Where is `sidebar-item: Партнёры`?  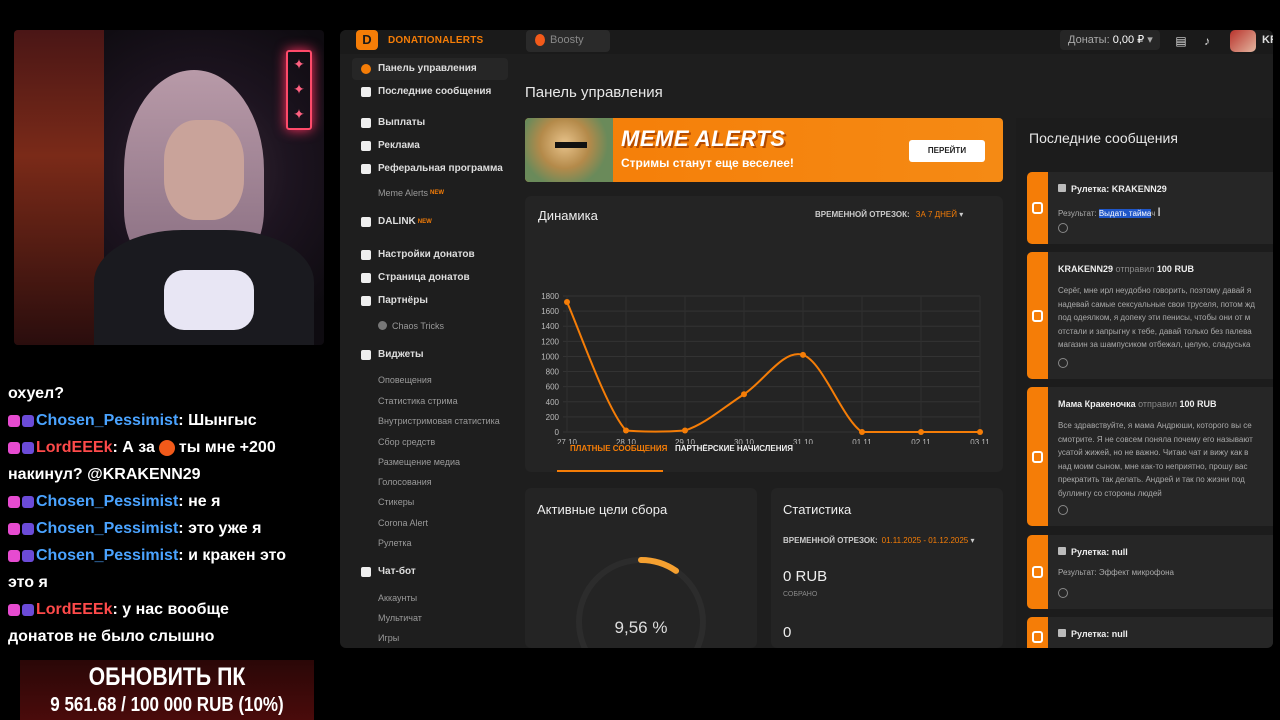 sidebar-item: Партнёры is located at coordinates (390, 301).